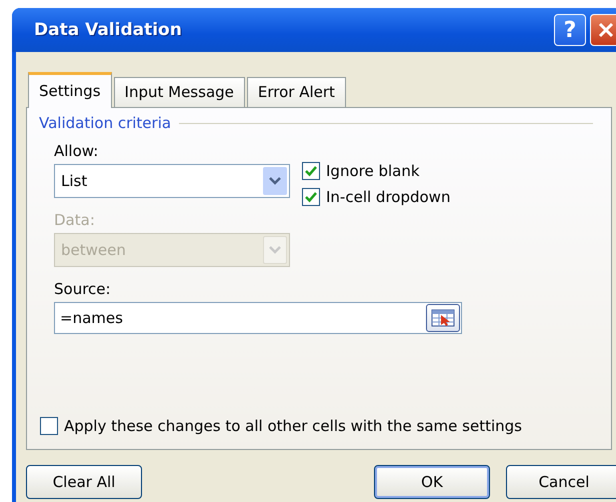 Image resolution: width=616 pixels, height=502 pixels. I want to click on data-label: Data:, so click(75, 220).